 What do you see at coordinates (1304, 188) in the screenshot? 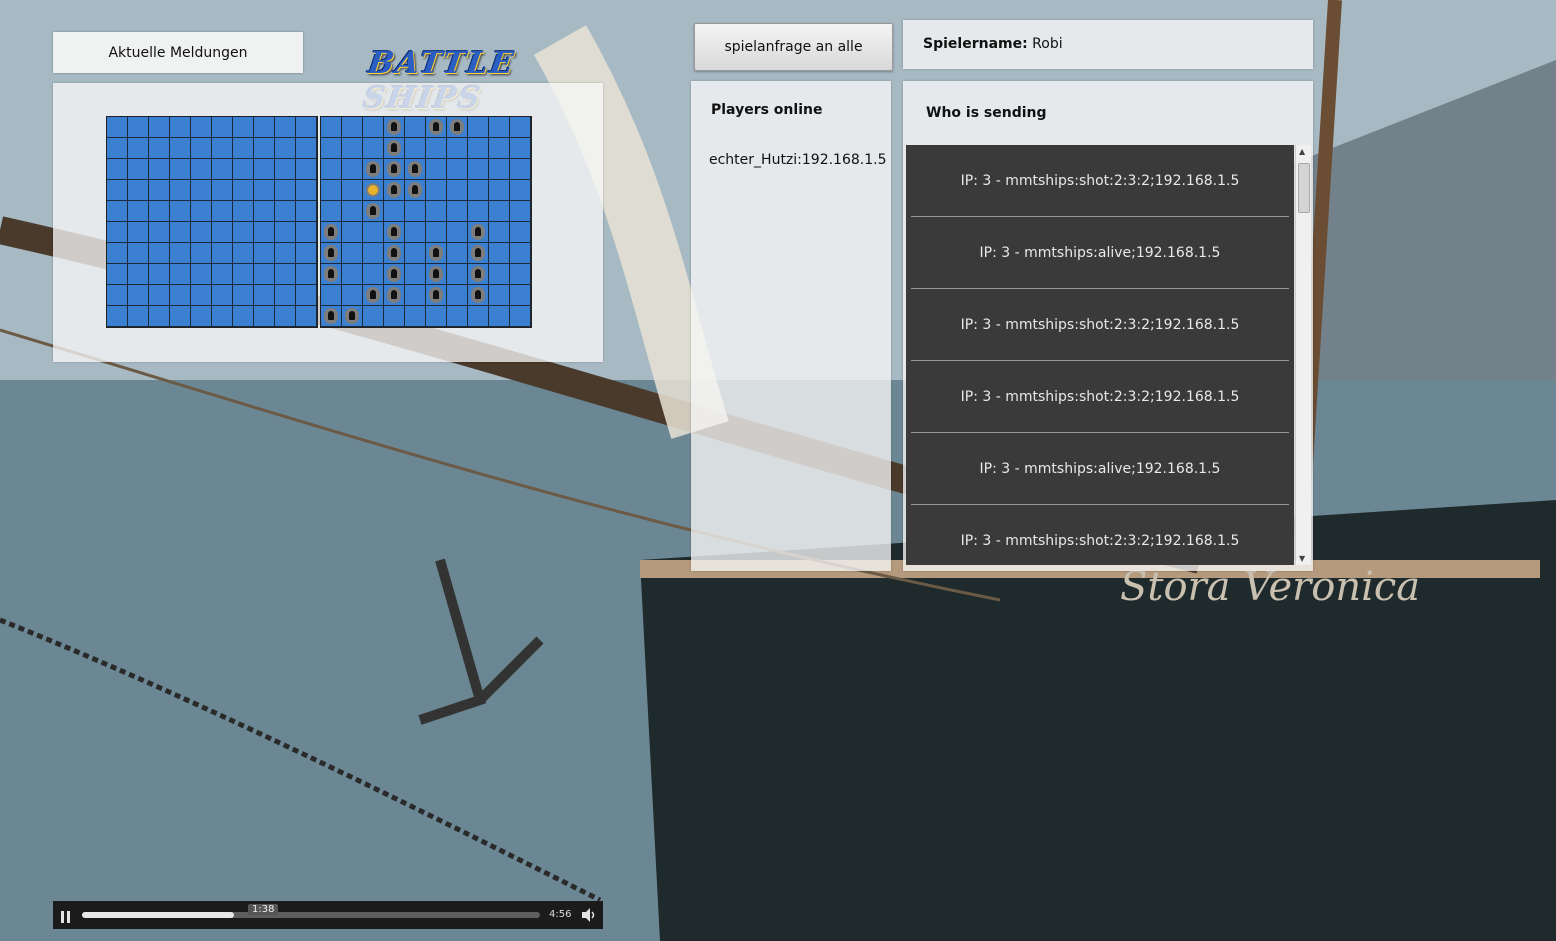
I see `scrollbar-thumb` at bounding box center [1304, 188].